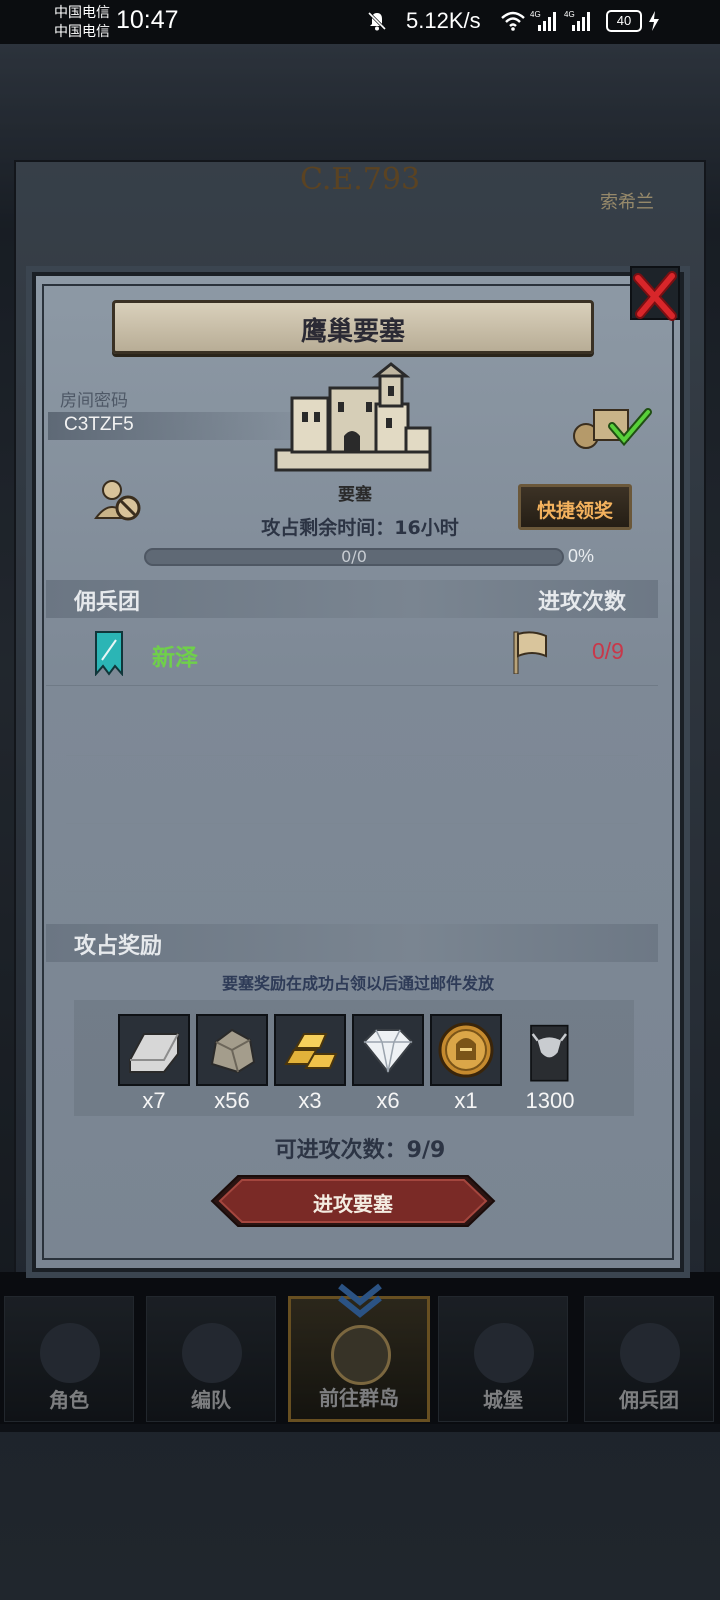 This screenshot has height=1600, width=720. What do you see at coordinates (377, 21) in the screenshot?
I see `mute-bell-icon` at bounding box center [377, 21].